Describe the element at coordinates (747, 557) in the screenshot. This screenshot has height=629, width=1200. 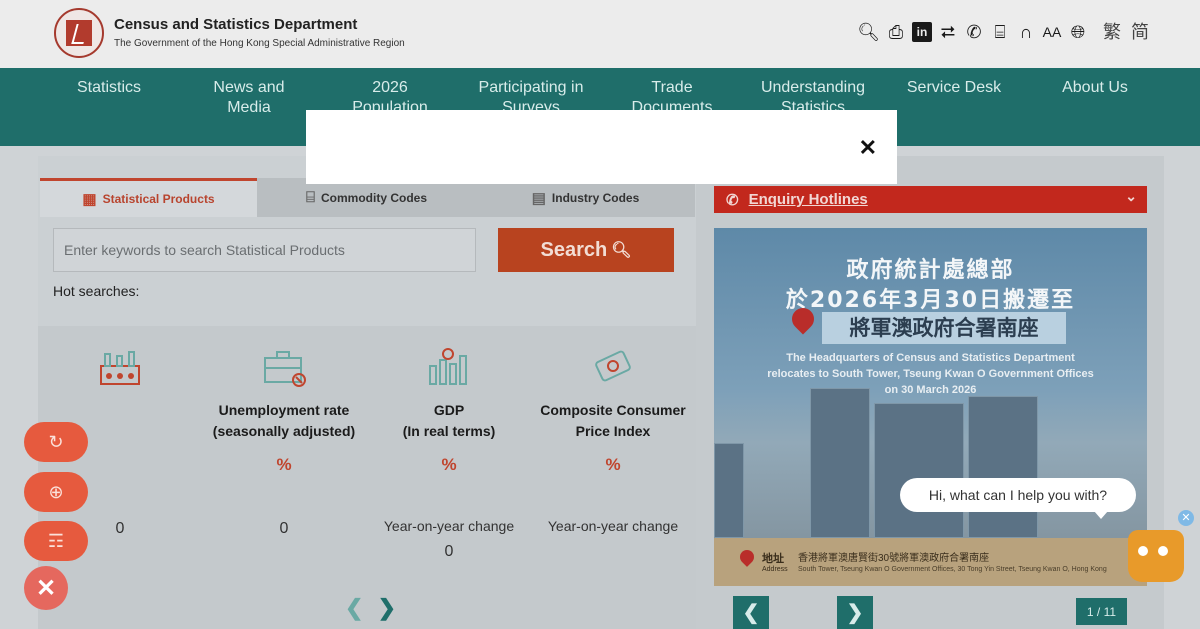
I see `location-pin-icon` at that location.